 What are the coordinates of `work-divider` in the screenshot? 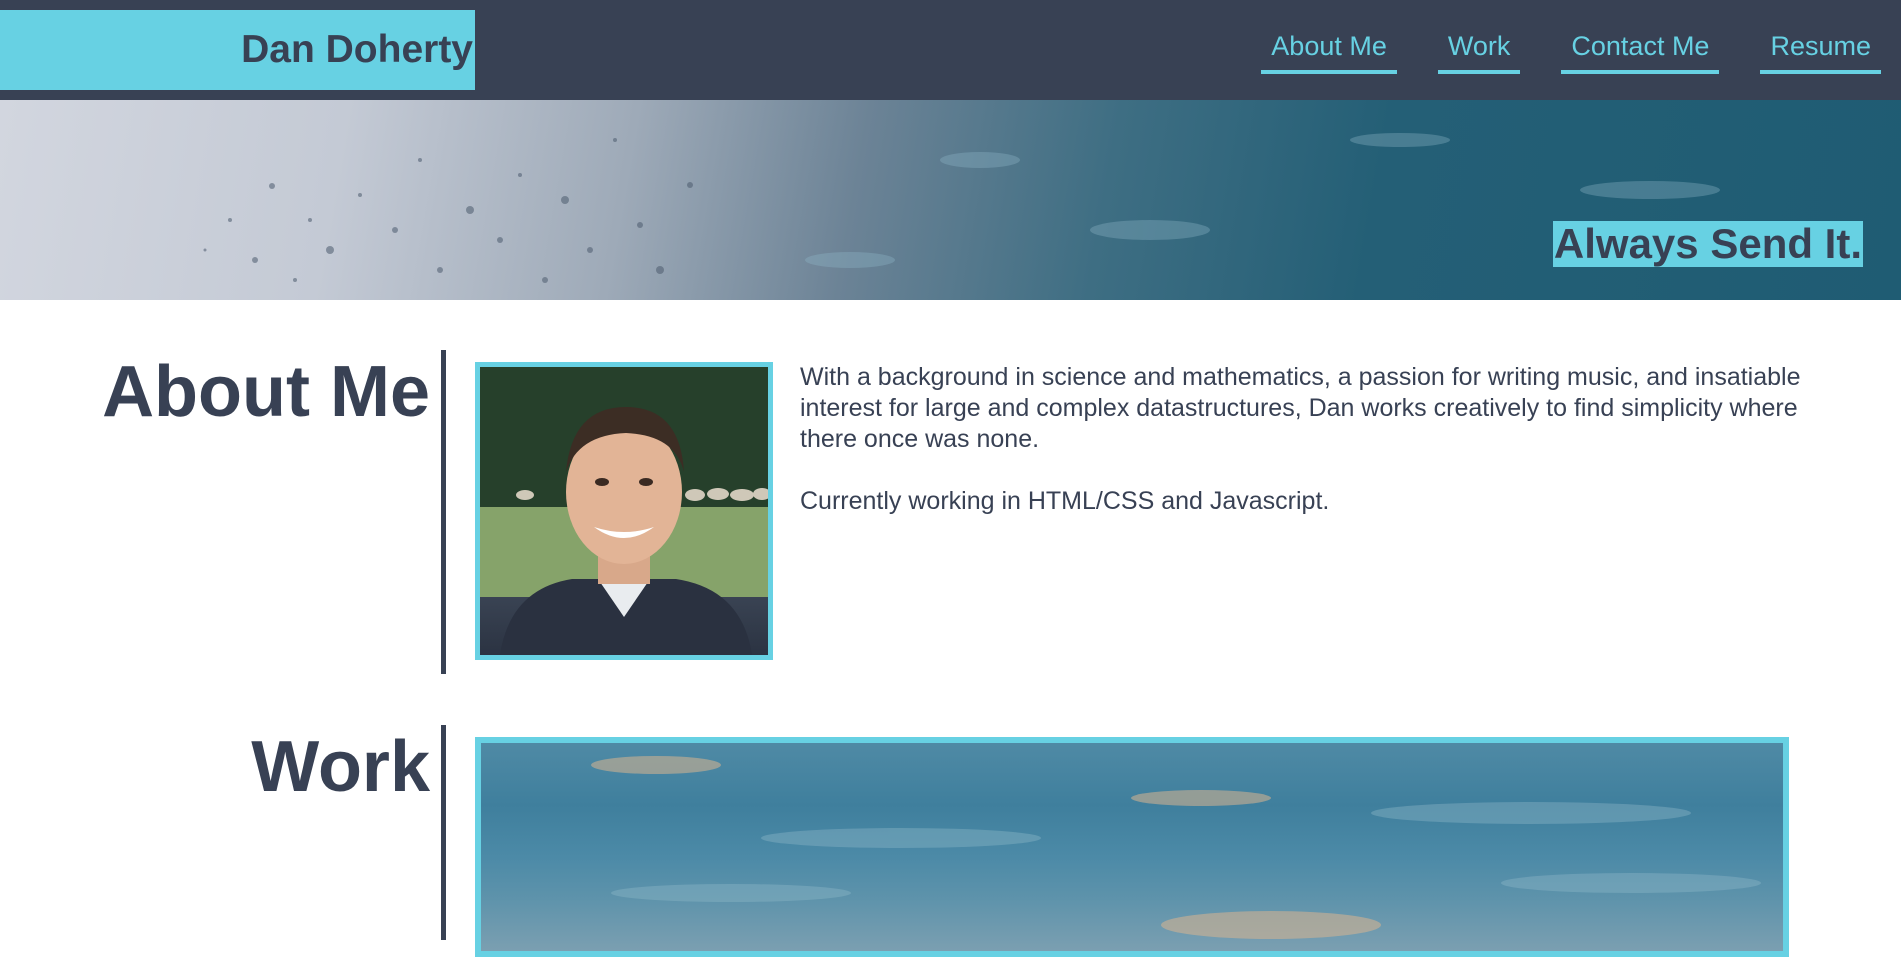 It's located at (443, 832).